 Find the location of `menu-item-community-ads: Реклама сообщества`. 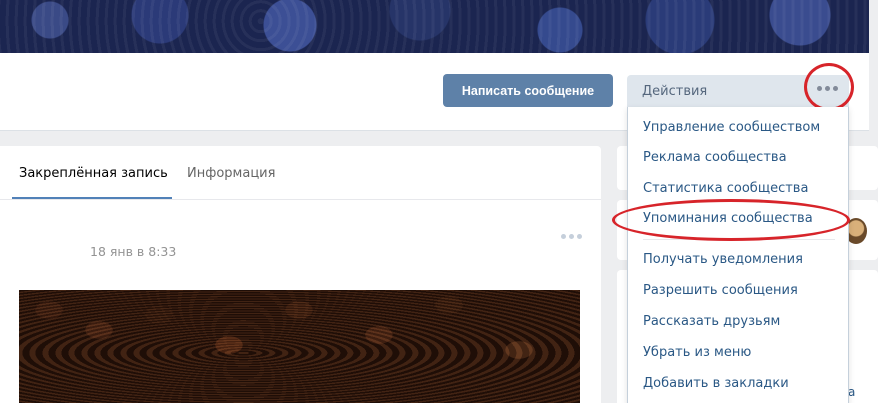

menu-item-community-ads: Реклама сообщества is located at coordinates (715, 157).